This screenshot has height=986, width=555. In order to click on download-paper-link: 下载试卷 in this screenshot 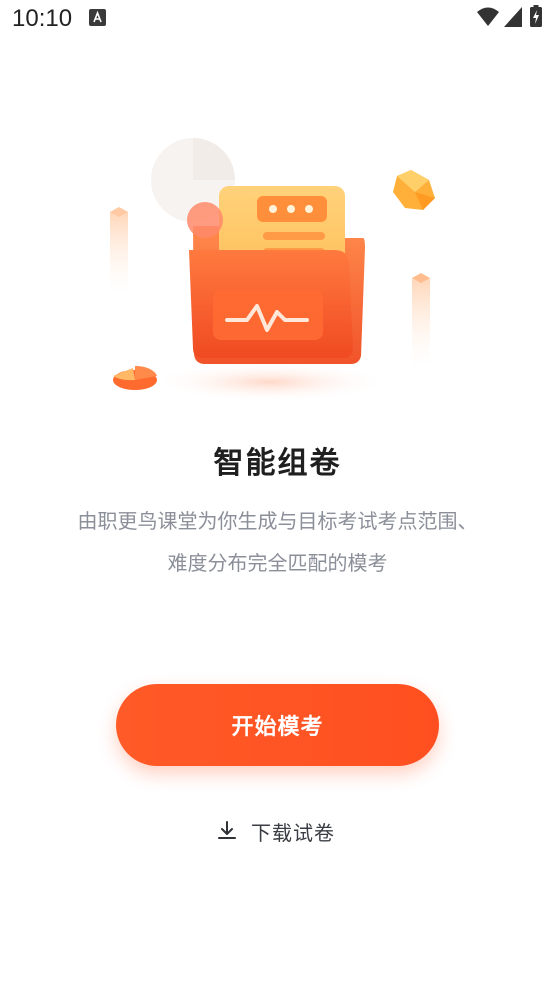, I will do `click(275, 831)`.